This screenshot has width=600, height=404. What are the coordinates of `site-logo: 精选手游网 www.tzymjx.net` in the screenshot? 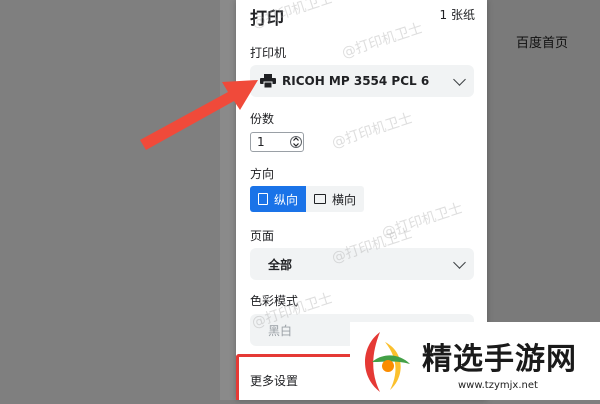 It's located at (475, 361).